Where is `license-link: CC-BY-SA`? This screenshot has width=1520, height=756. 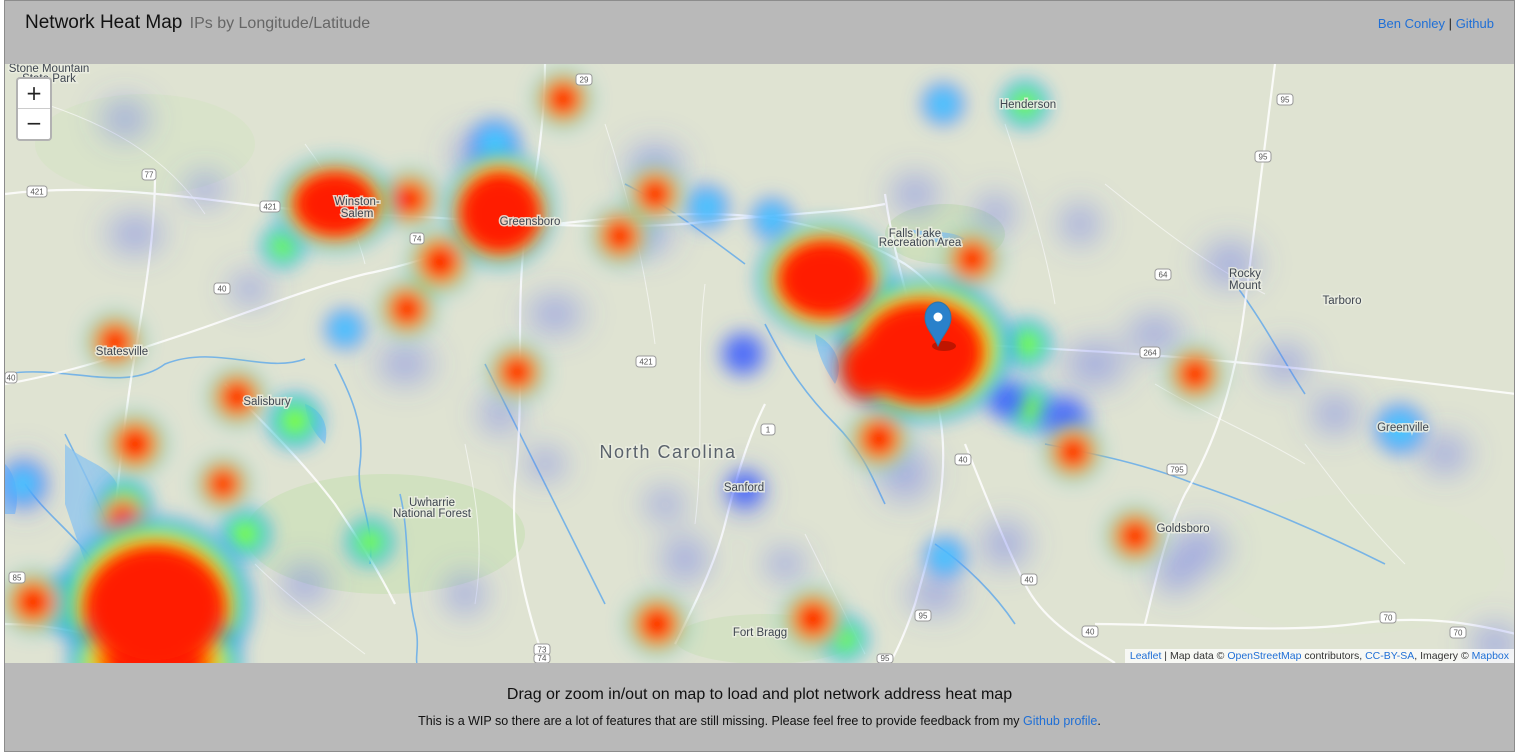
license-link: CC-BY-SA is located at coordinates (1389, 656).